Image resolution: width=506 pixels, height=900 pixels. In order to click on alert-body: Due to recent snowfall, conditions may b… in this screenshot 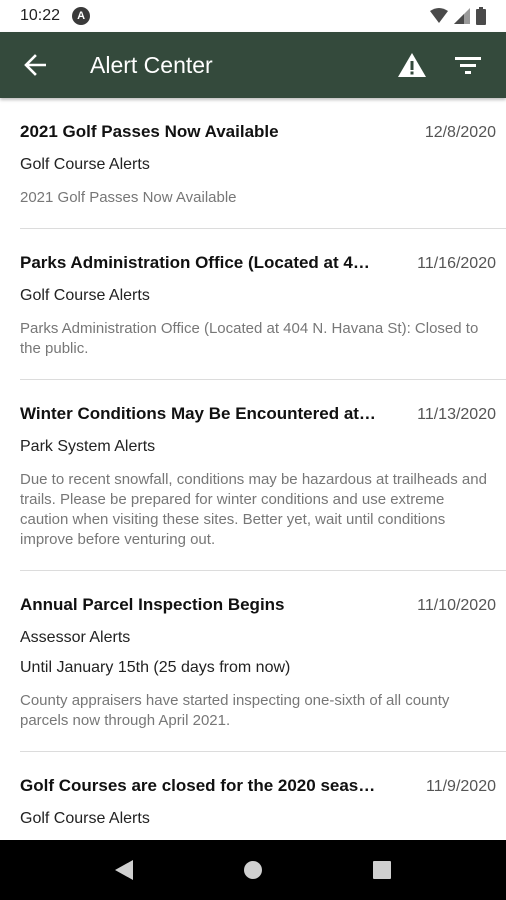, I will do `click(253, 509)`.